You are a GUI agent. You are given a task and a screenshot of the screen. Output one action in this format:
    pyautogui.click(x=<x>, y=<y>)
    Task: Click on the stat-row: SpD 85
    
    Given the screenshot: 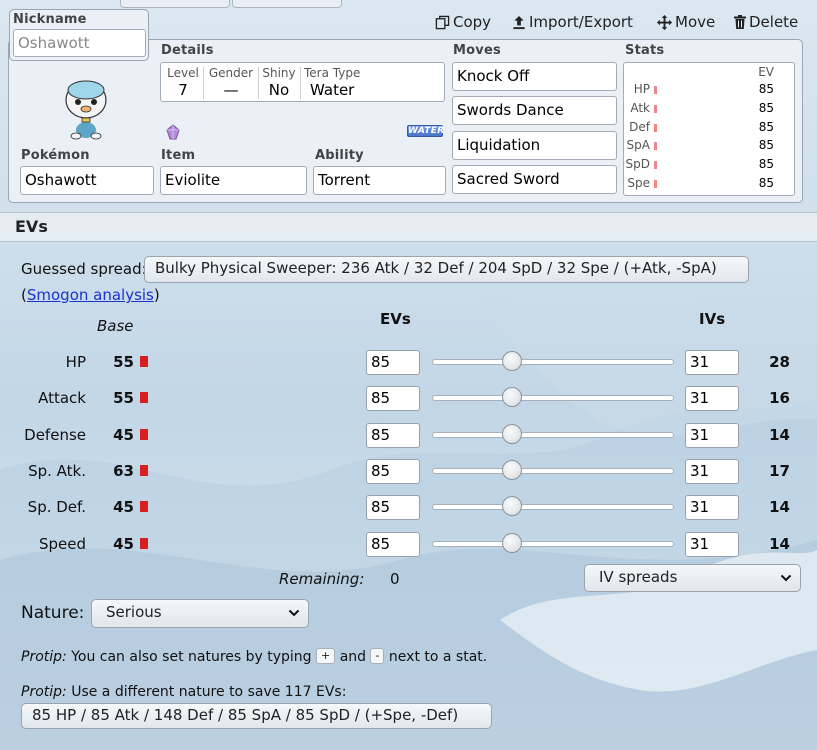 What is the action you would take?
    pyautogui.click(x=709, y=166)
    